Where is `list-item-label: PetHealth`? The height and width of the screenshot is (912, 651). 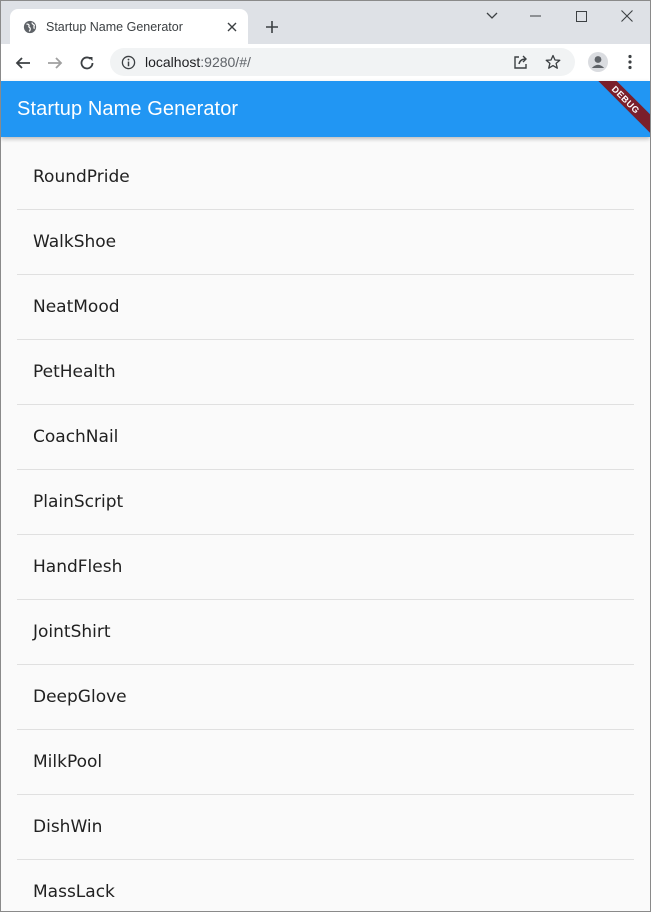
list-item-label: PetHealth is located at coordinates (74, 372).